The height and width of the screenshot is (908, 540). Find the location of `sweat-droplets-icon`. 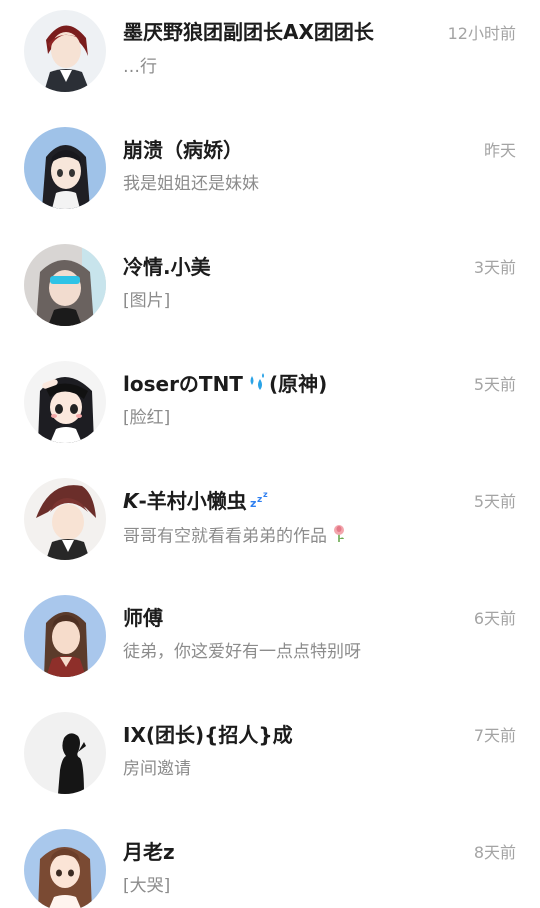

sweat-droplets-icon is located at coordinates (257, 386).